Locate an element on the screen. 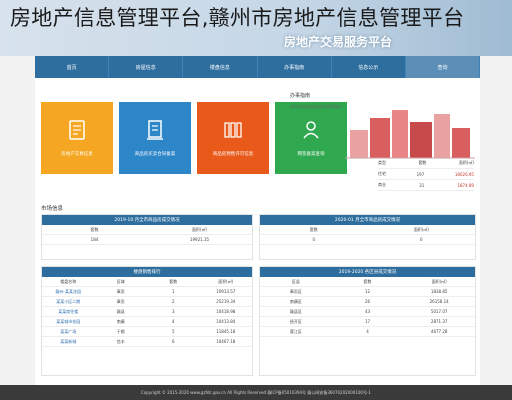 This screenshot has height=400, width=512. table-row: 南康区 26 26158.14 is located at coordinates (367, 302).